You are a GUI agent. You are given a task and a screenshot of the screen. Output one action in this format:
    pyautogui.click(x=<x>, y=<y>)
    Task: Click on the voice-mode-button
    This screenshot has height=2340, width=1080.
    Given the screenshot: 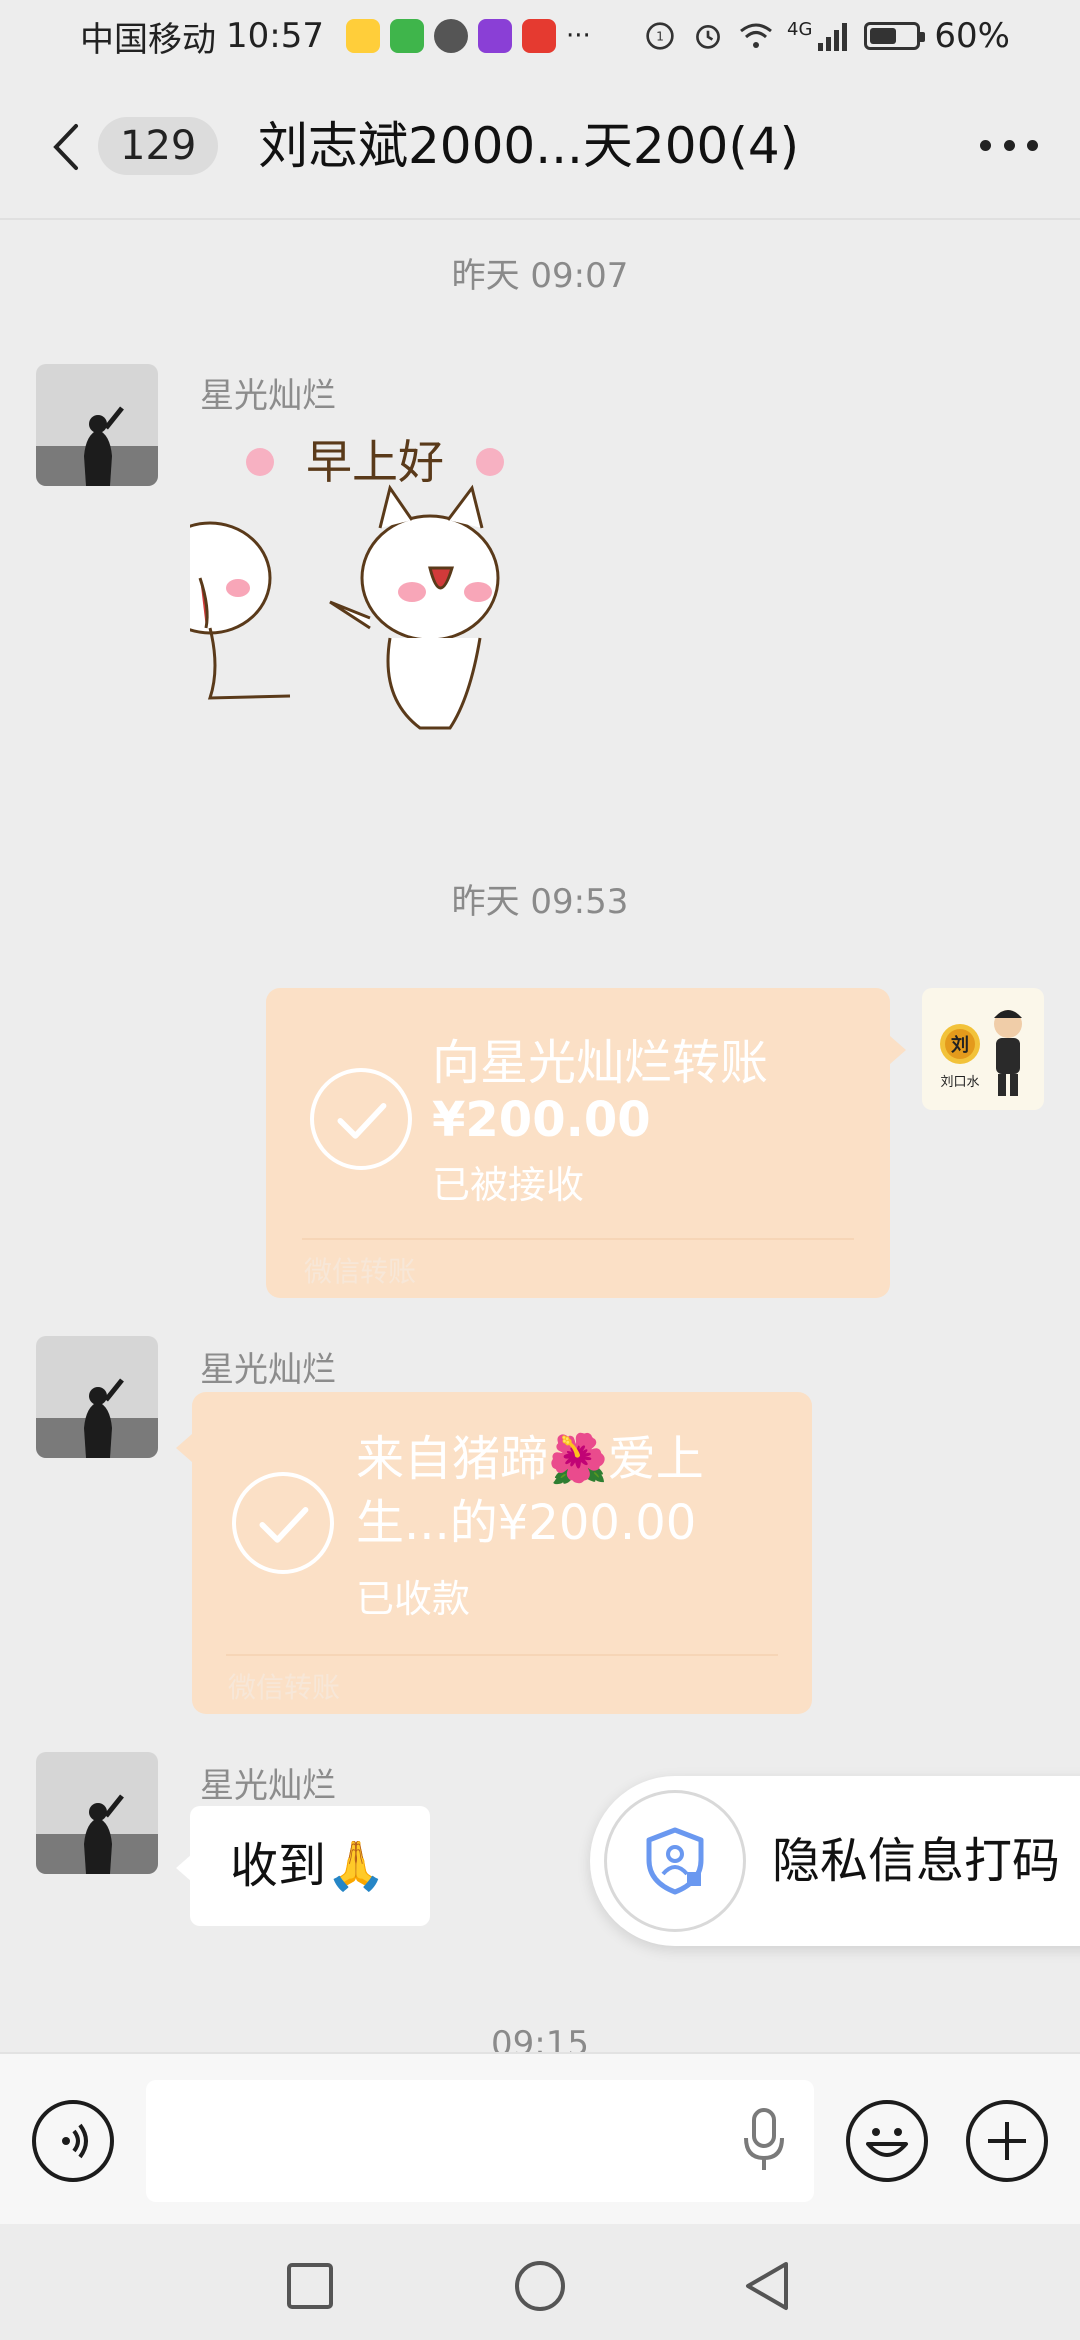 What is the action you would take?
    pyautogui.click(x=73, y=2141)
    